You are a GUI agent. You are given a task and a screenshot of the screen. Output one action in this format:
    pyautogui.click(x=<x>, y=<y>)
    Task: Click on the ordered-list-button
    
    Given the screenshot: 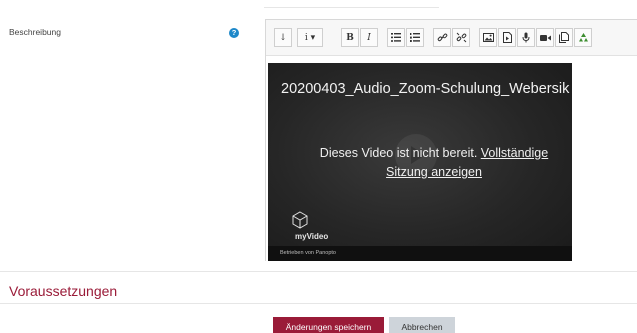 What is the action you would take?
    pyautogui.click(x=415, y=37)
    